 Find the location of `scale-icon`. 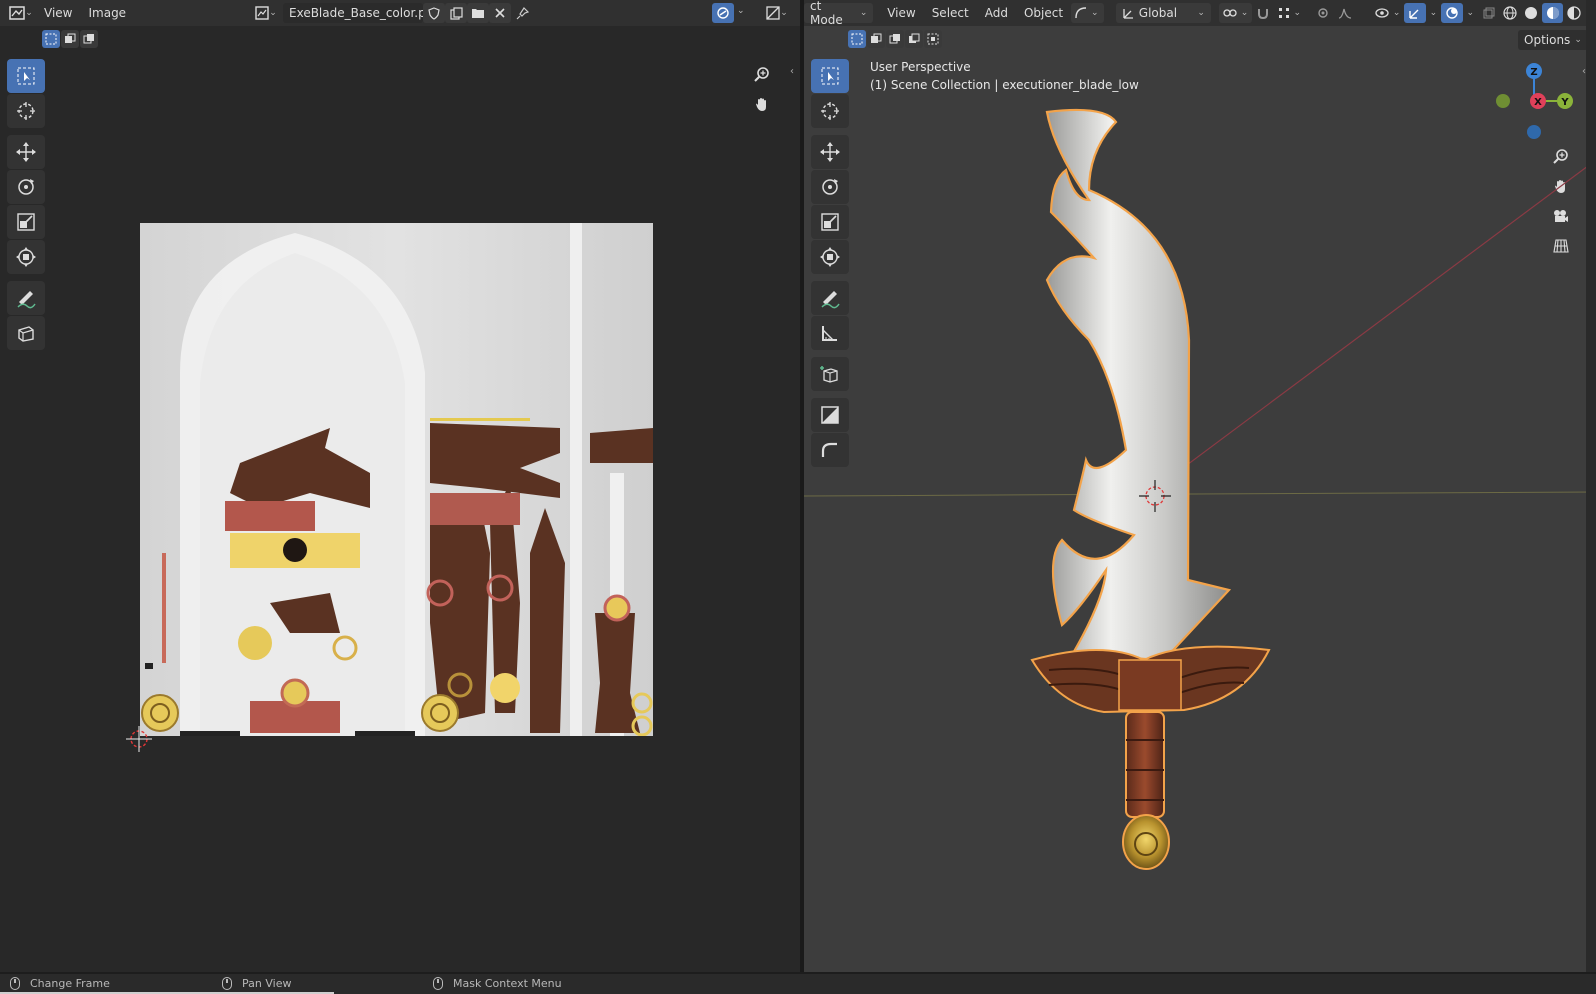

scale-icon is located at coordinates (26, 222).